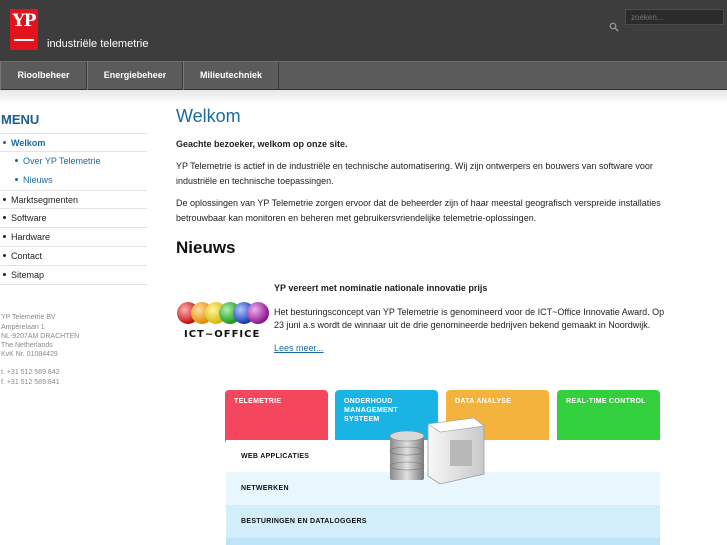 This screenshot has height=545, width=727. I want to click on sidebar-item-label: Nieuws, so click(38, 180).